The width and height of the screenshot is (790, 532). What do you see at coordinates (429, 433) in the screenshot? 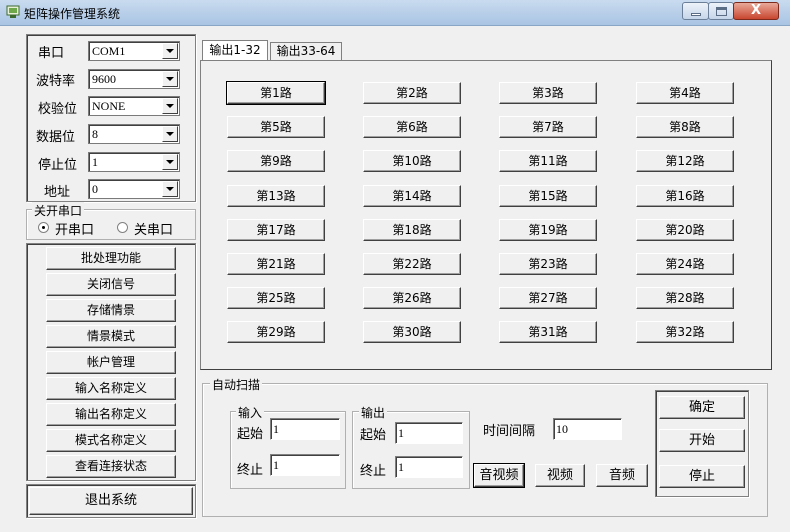
I see `output-start-field: 1` at bounding box center [429, 433].